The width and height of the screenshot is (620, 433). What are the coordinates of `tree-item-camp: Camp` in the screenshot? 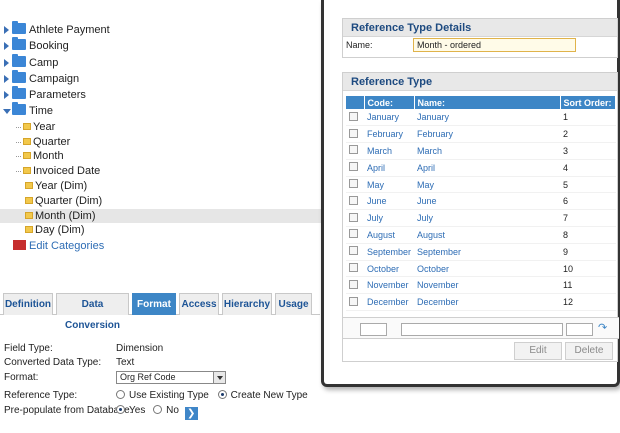 It's located at (161, 62).